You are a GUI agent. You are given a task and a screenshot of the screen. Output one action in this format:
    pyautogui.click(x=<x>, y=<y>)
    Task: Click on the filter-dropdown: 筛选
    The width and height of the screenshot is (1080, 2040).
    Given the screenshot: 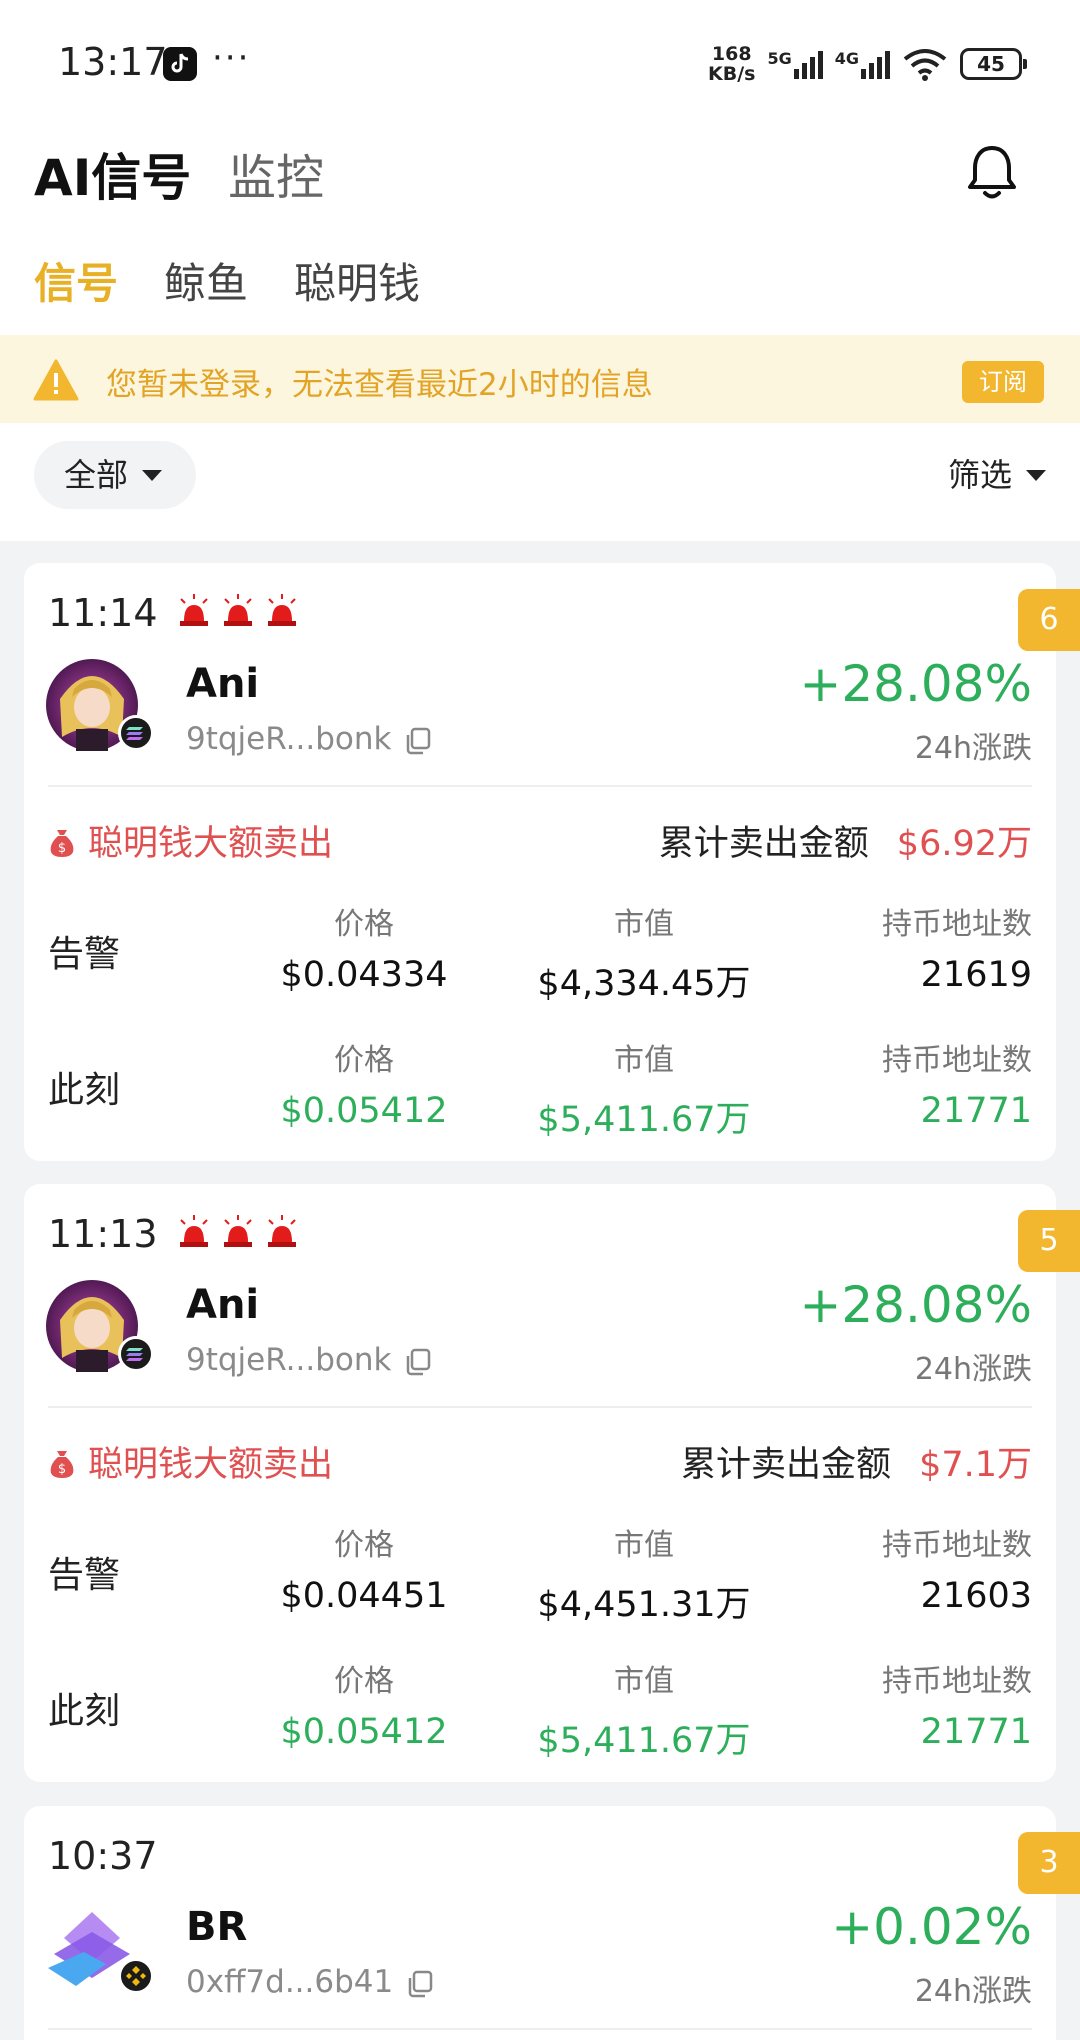 What is the action you would take?
    pyautogui.click(x=997, y=475)
    